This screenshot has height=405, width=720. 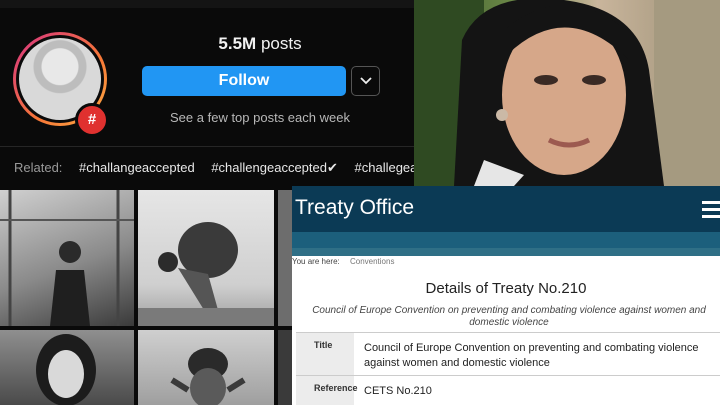 What do you see at coordinates (207, 4) in the screenshot?
I see `top-strip` at bounding box center [207, 4].